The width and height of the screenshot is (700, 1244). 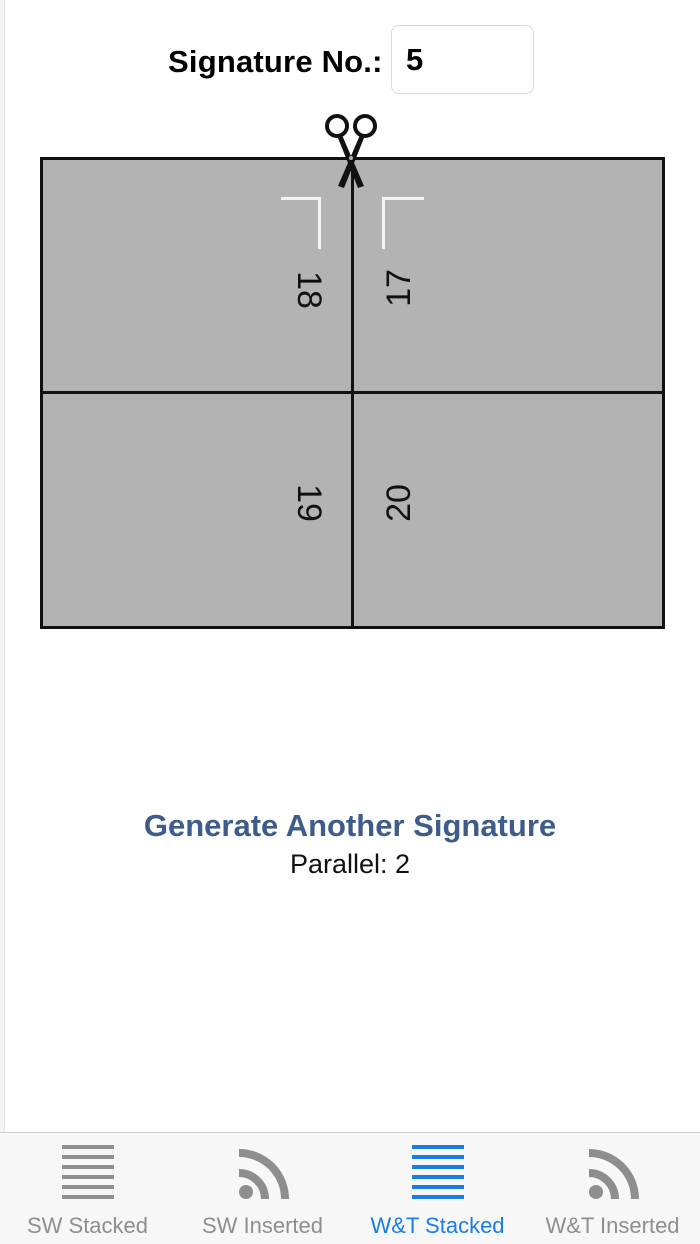 I want to click on tab-wt-stacked: W&T Stacked, so click(x=437, y=1188).